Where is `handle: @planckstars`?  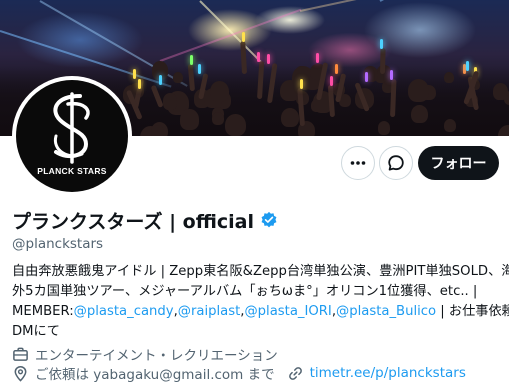
handle: @planckstars is located at coordinates (58, 244).